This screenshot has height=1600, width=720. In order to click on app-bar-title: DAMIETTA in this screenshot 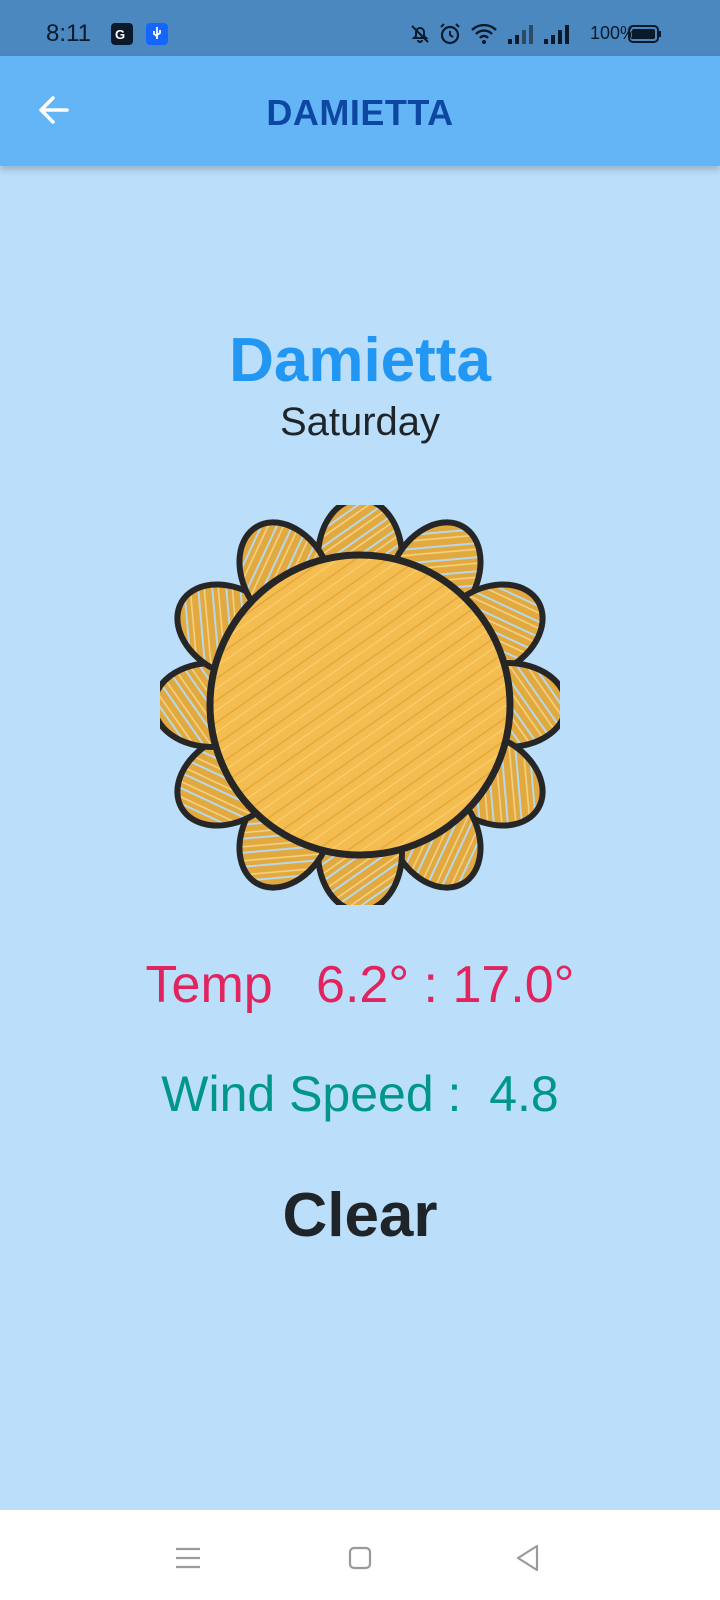, I will do `click(360, 112)`.